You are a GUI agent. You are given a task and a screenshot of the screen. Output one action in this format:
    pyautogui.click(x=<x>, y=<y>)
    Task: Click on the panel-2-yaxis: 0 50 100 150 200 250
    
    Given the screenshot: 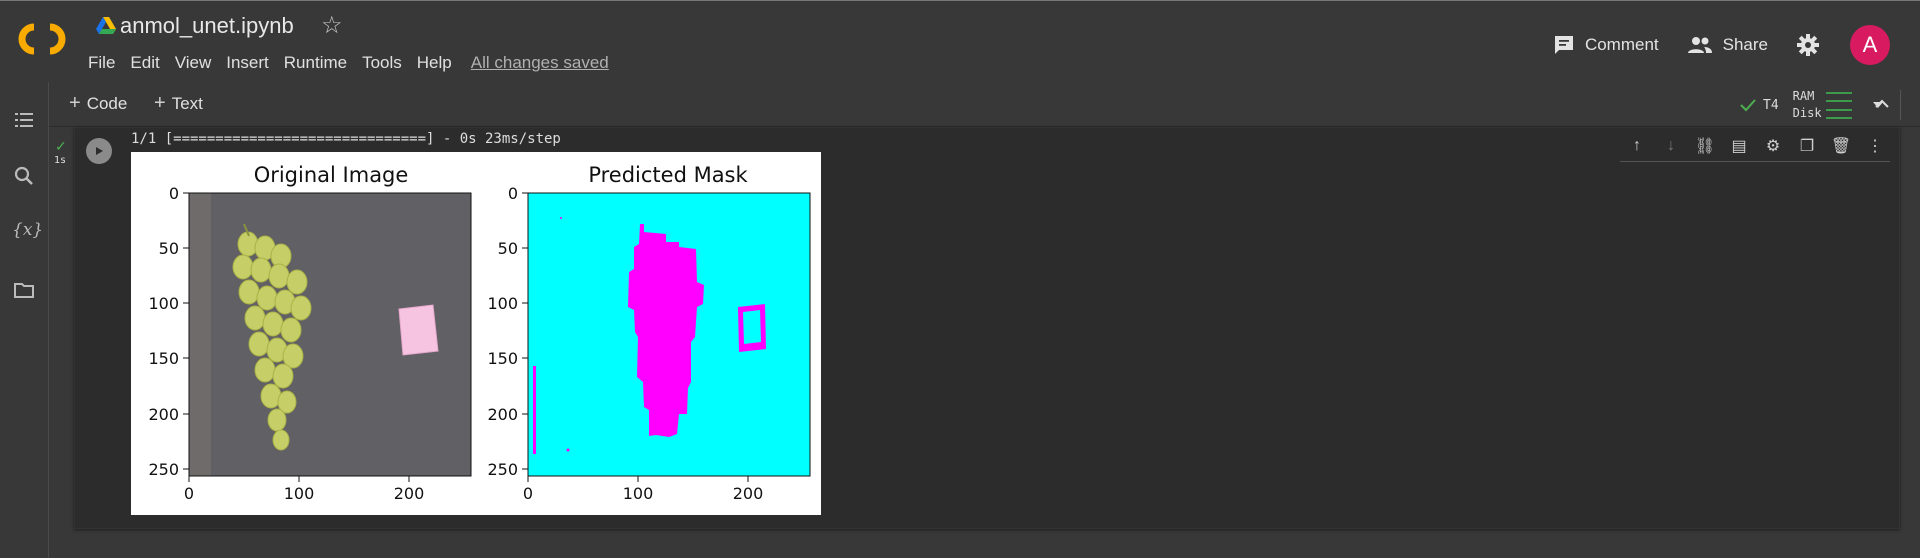 What is the action you would take?
    pyautogui.click(x=507, y=331)
    